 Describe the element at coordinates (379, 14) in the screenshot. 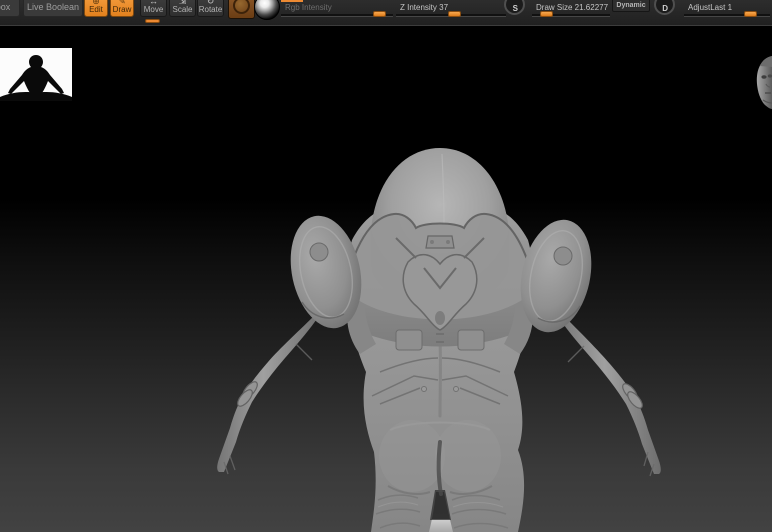

I see `rgb-intensity-handle` at that location.